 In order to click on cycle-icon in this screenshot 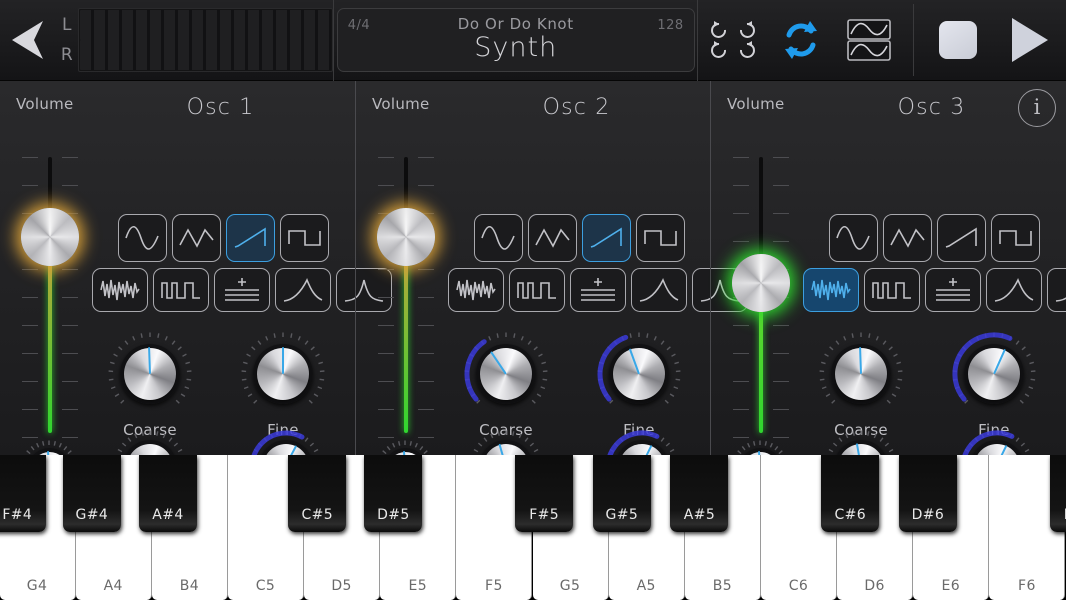, I will do `click(800, 40)`.